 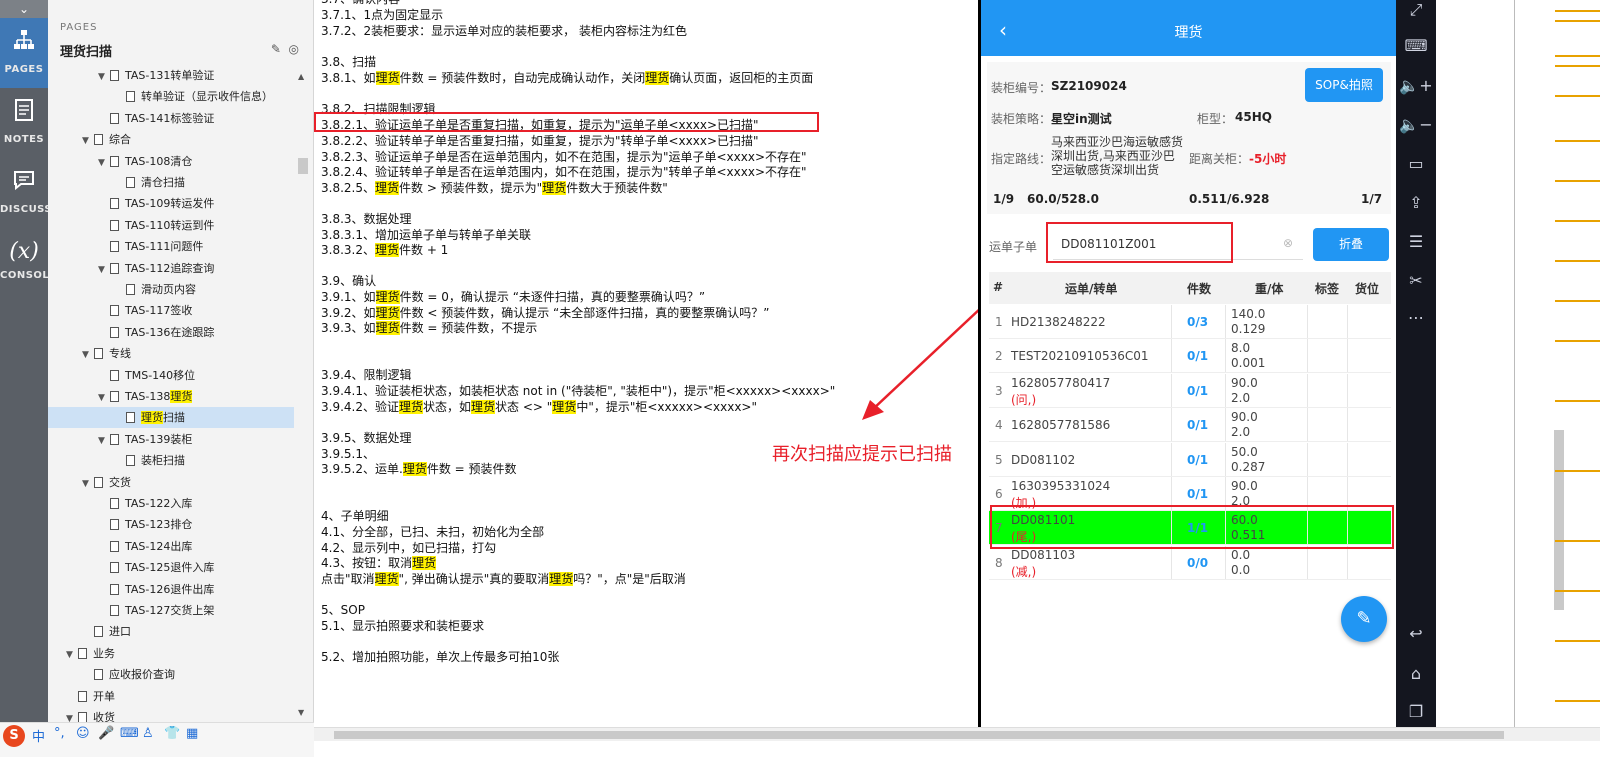 What do you see at coordinates (1416, 633) in the screenshot?
I see `back-icon: ↩` at bounding box center [1416, 633].